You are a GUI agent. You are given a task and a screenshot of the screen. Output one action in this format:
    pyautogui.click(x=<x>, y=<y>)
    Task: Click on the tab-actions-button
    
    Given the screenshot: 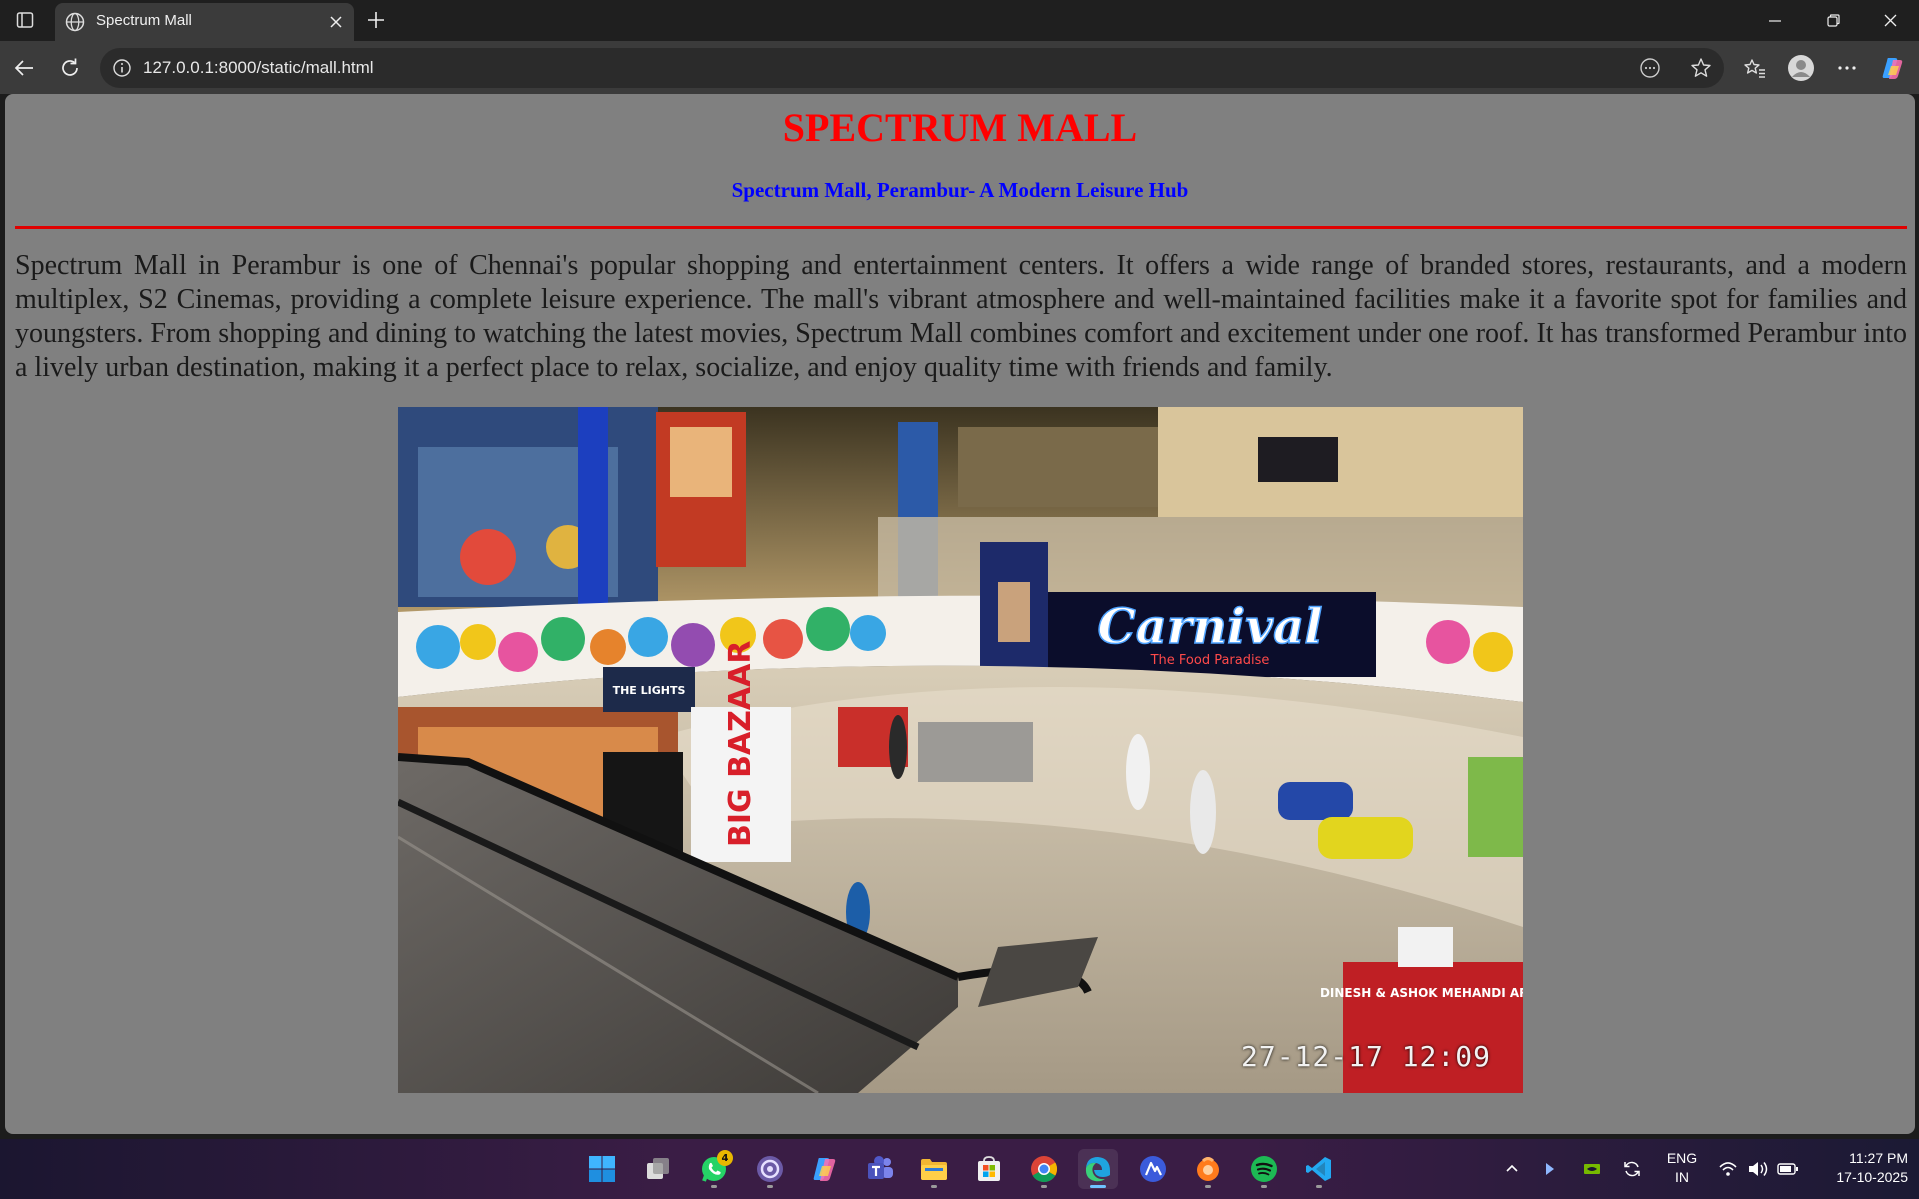 What is the action you would take?
    pyautogui.click(x=25, y=20)
    